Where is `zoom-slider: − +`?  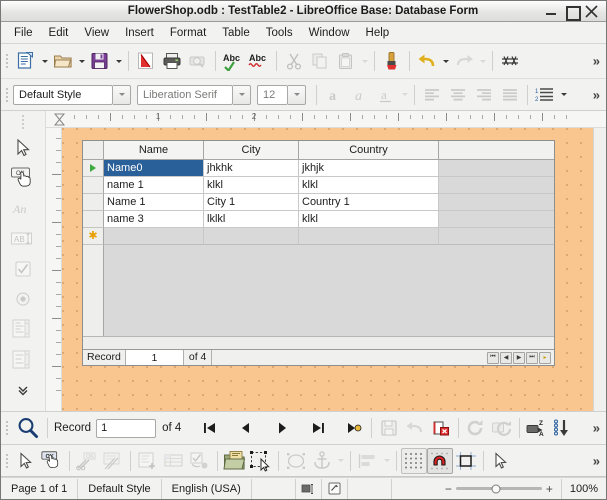
zoom-slider: − + is located at coordinates (499, 489).